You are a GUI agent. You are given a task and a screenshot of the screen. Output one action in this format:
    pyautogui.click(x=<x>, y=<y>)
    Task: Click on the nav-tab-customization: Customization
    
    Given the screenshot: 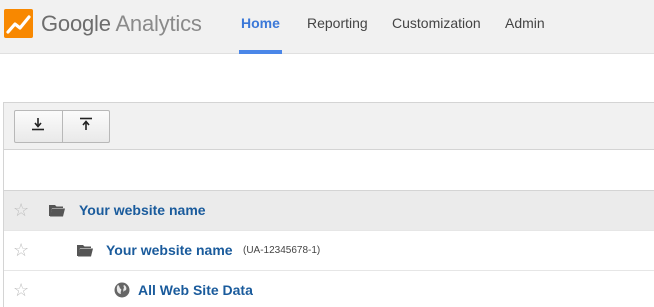 What is the action you would take?
    pyautogui.click(x=436, y=27)
    